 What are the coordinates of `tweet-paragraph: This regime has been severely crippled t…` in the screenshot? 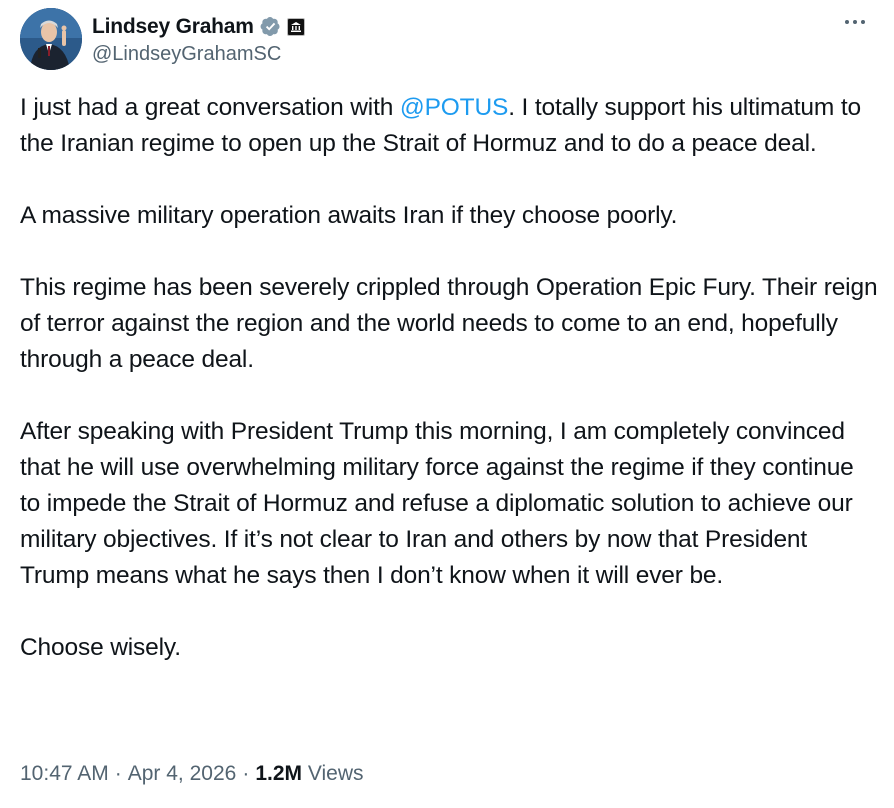 It's located at (449, 323).